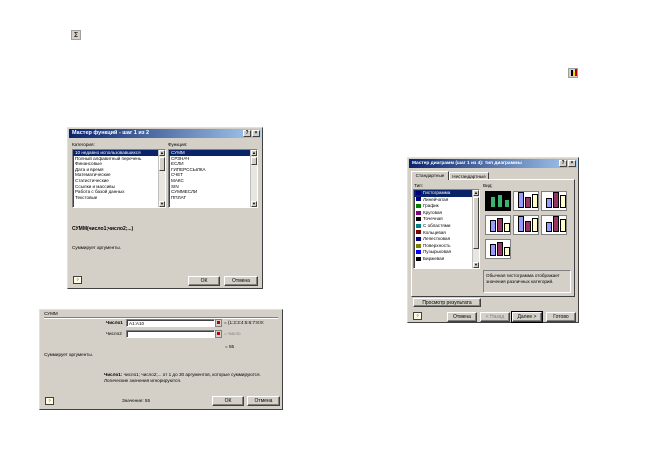 The height and width of the screenshot is (459, 650). I want to click on chart-type-item: График, so click(446, 206).